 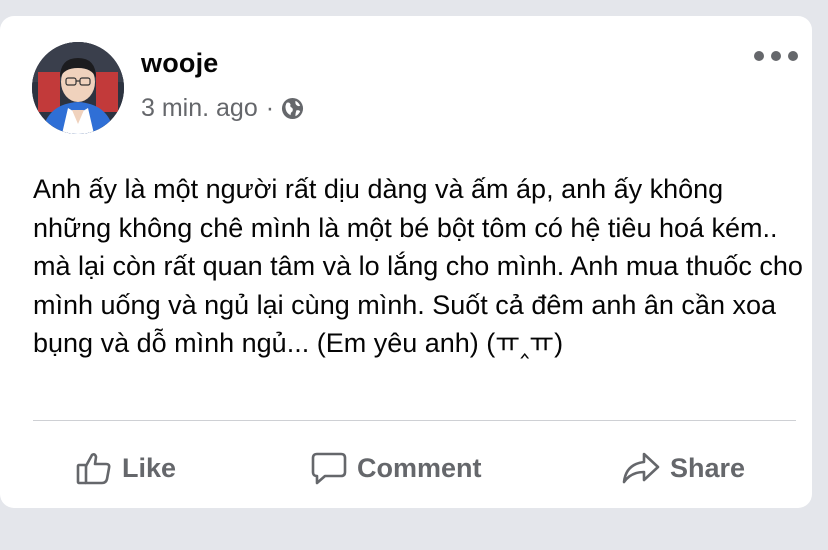 I want to click on post-author-name: wooje, so click(x=180, y=63).